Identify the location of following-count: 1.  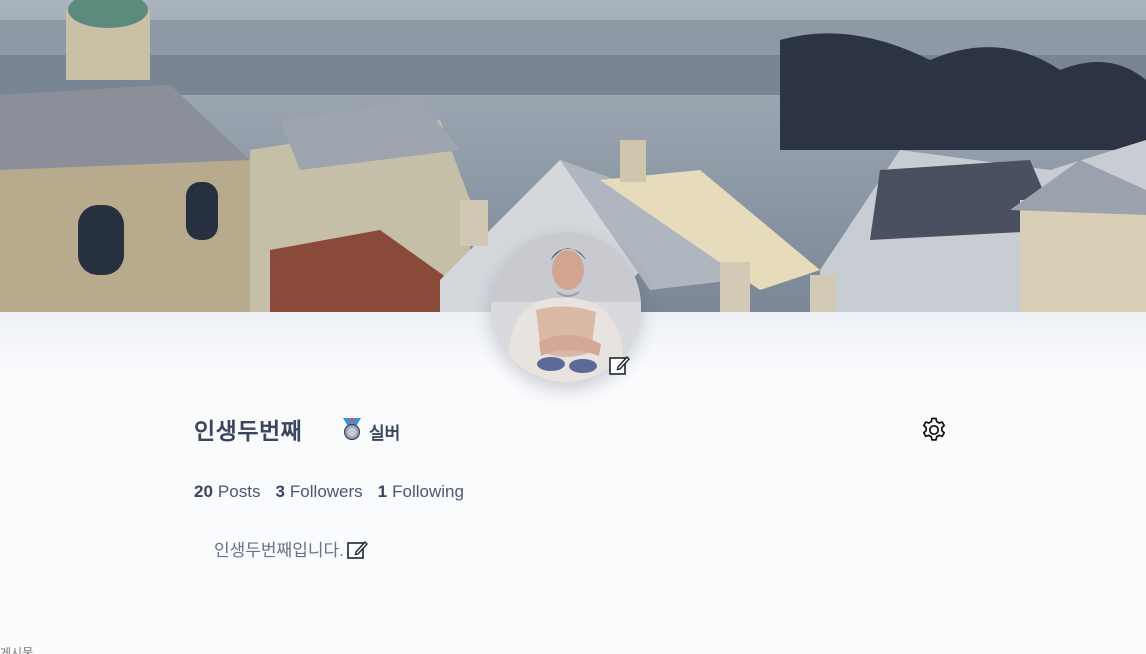
(382, 491).